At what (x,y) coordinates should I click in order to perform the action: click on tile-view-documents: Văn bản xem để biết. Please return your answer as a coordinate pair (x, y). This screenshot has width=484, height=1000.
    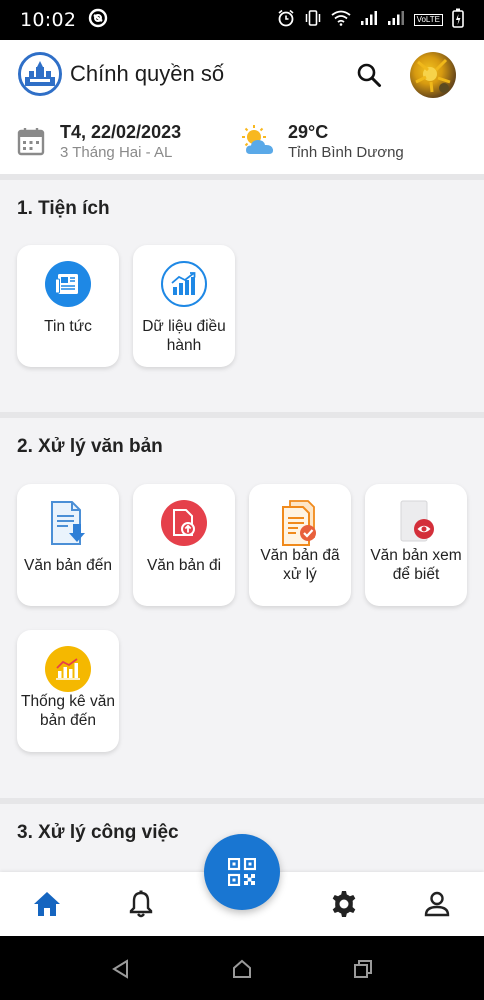
    Looking at the image, I should click on (416, 545).